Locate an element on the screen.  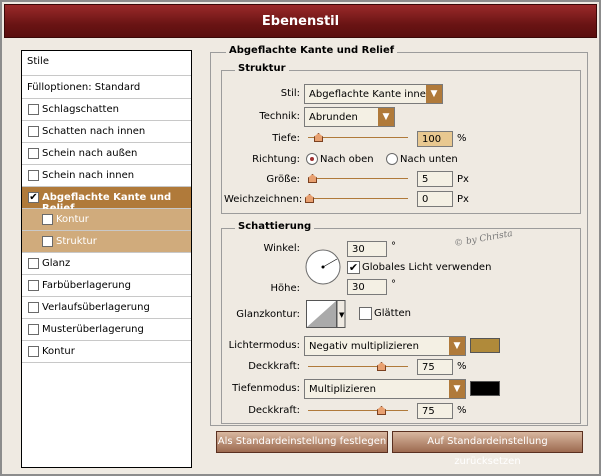
deck2-unit: % is located at coordinates (462, 410).